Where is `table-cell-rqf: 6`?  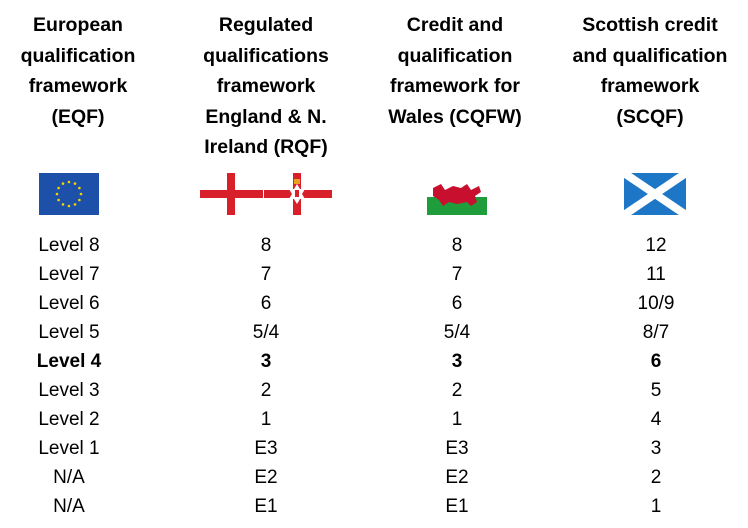
table-cell-rqf: 6 is located at coordinates (266, 303).